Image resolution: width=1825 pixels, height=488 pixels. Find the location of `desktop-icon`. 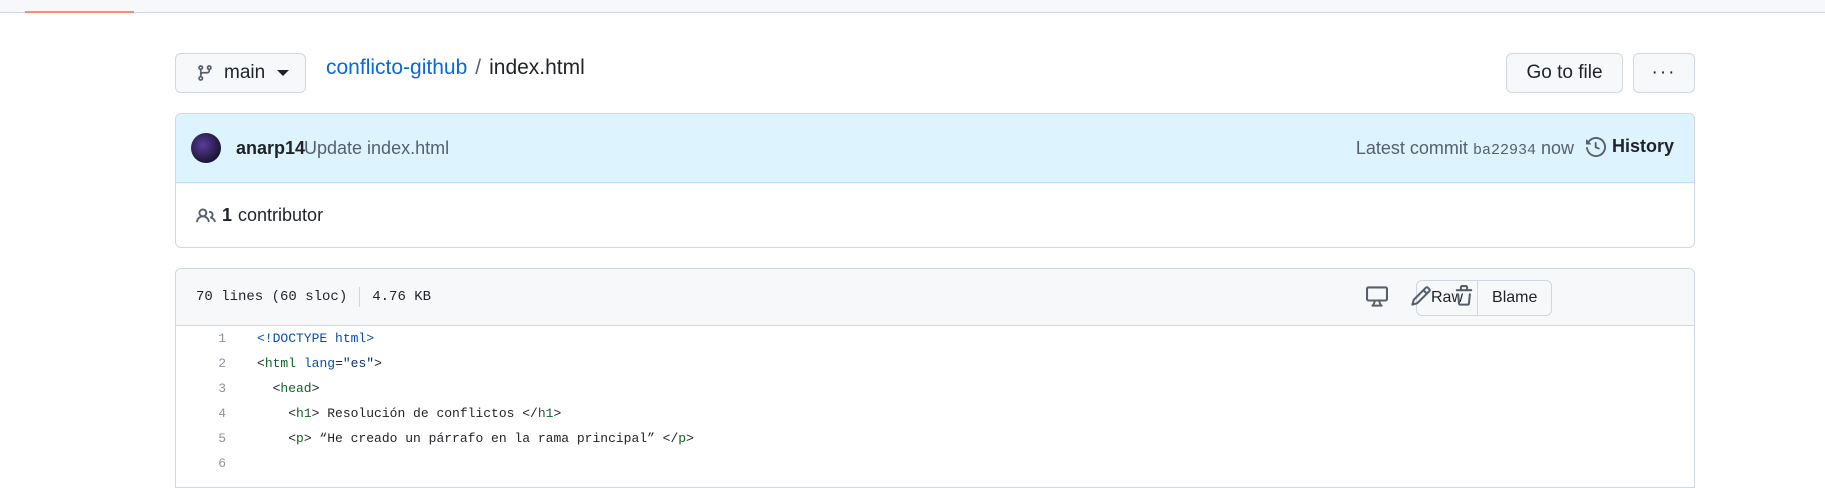

desktop-icon is located at coordinates (1377, 296).